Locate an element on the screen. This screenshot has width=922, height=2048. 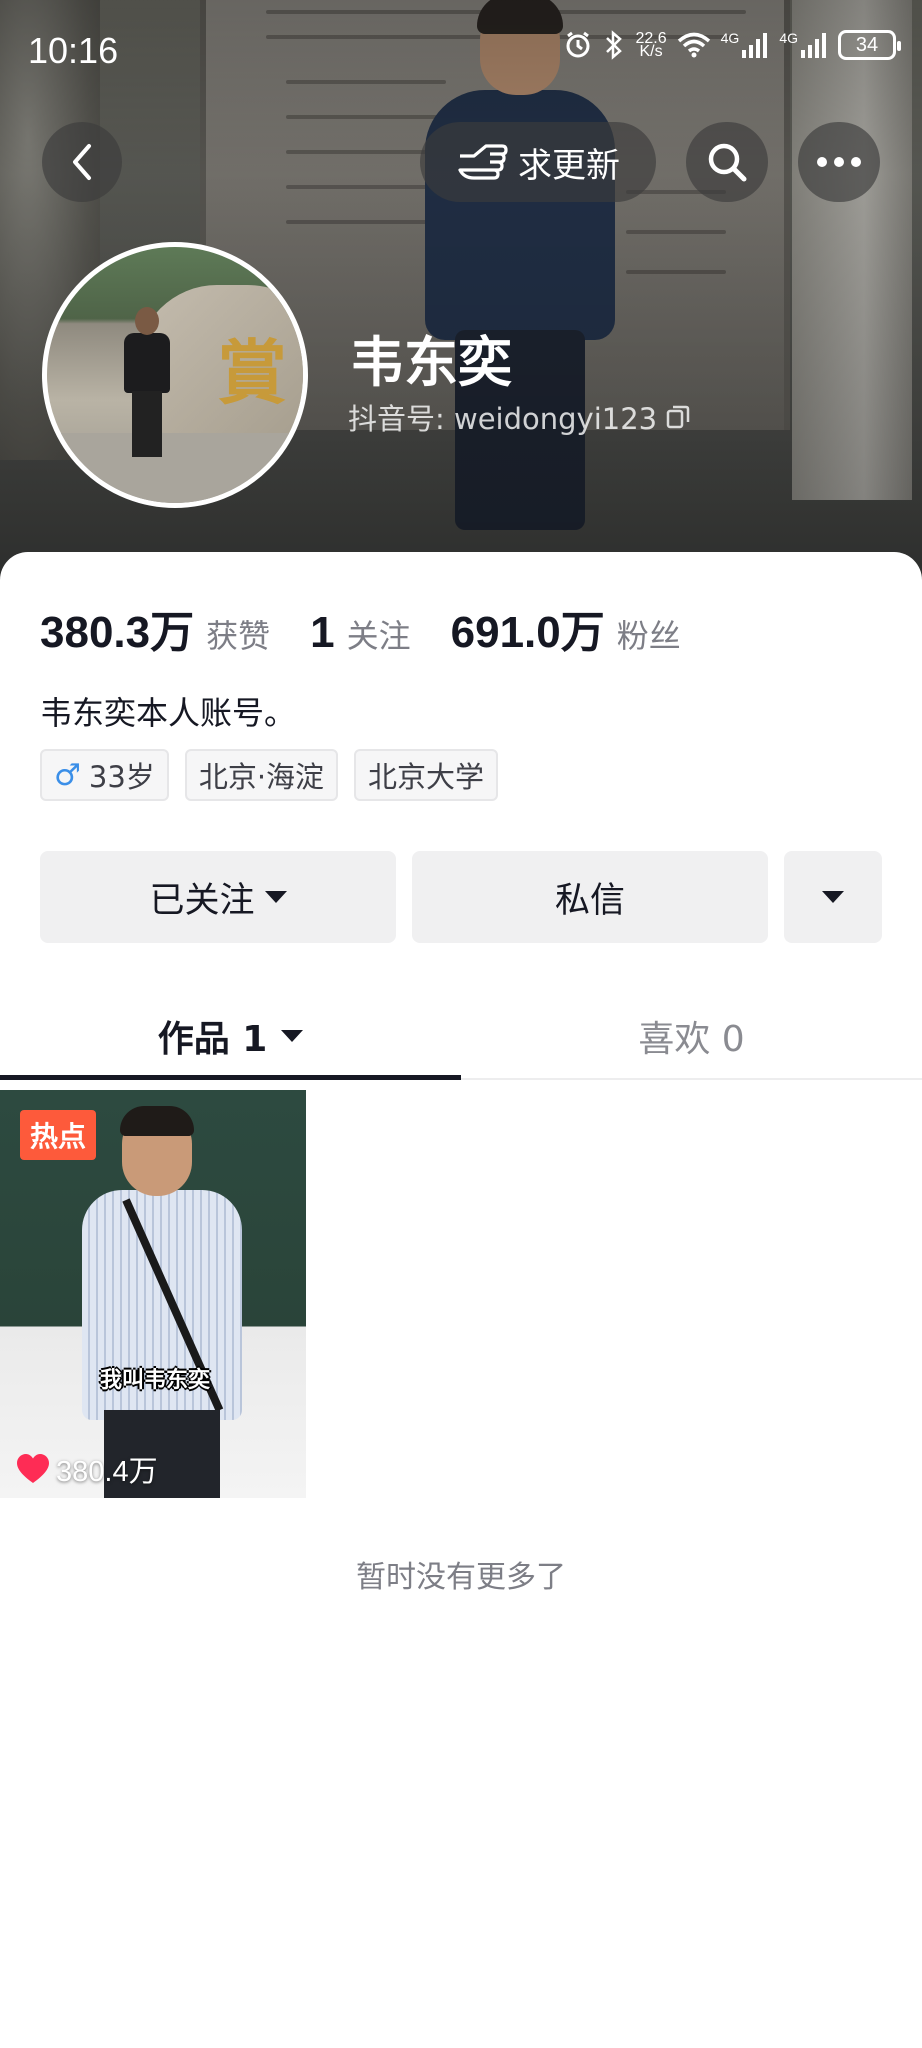
tag-gender-age: ♂ 33岁 is located at coordinates (104, 775).